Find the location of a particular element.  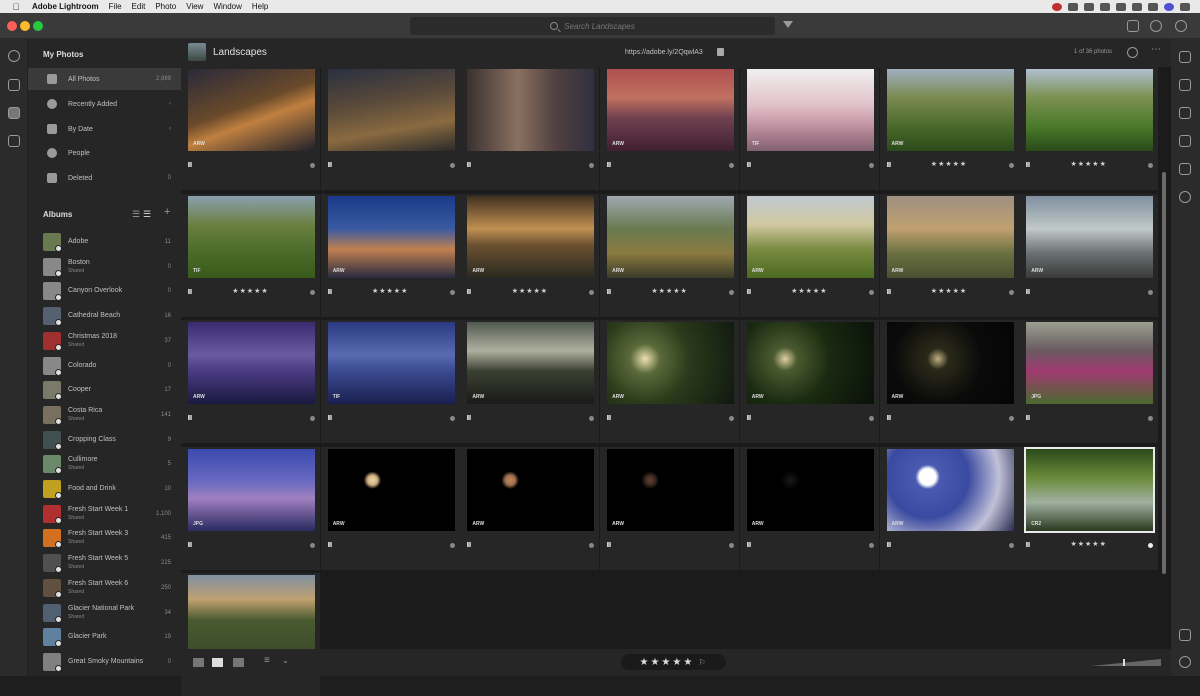

thumbnail-size-slider is located at coordinates (1126, 662).